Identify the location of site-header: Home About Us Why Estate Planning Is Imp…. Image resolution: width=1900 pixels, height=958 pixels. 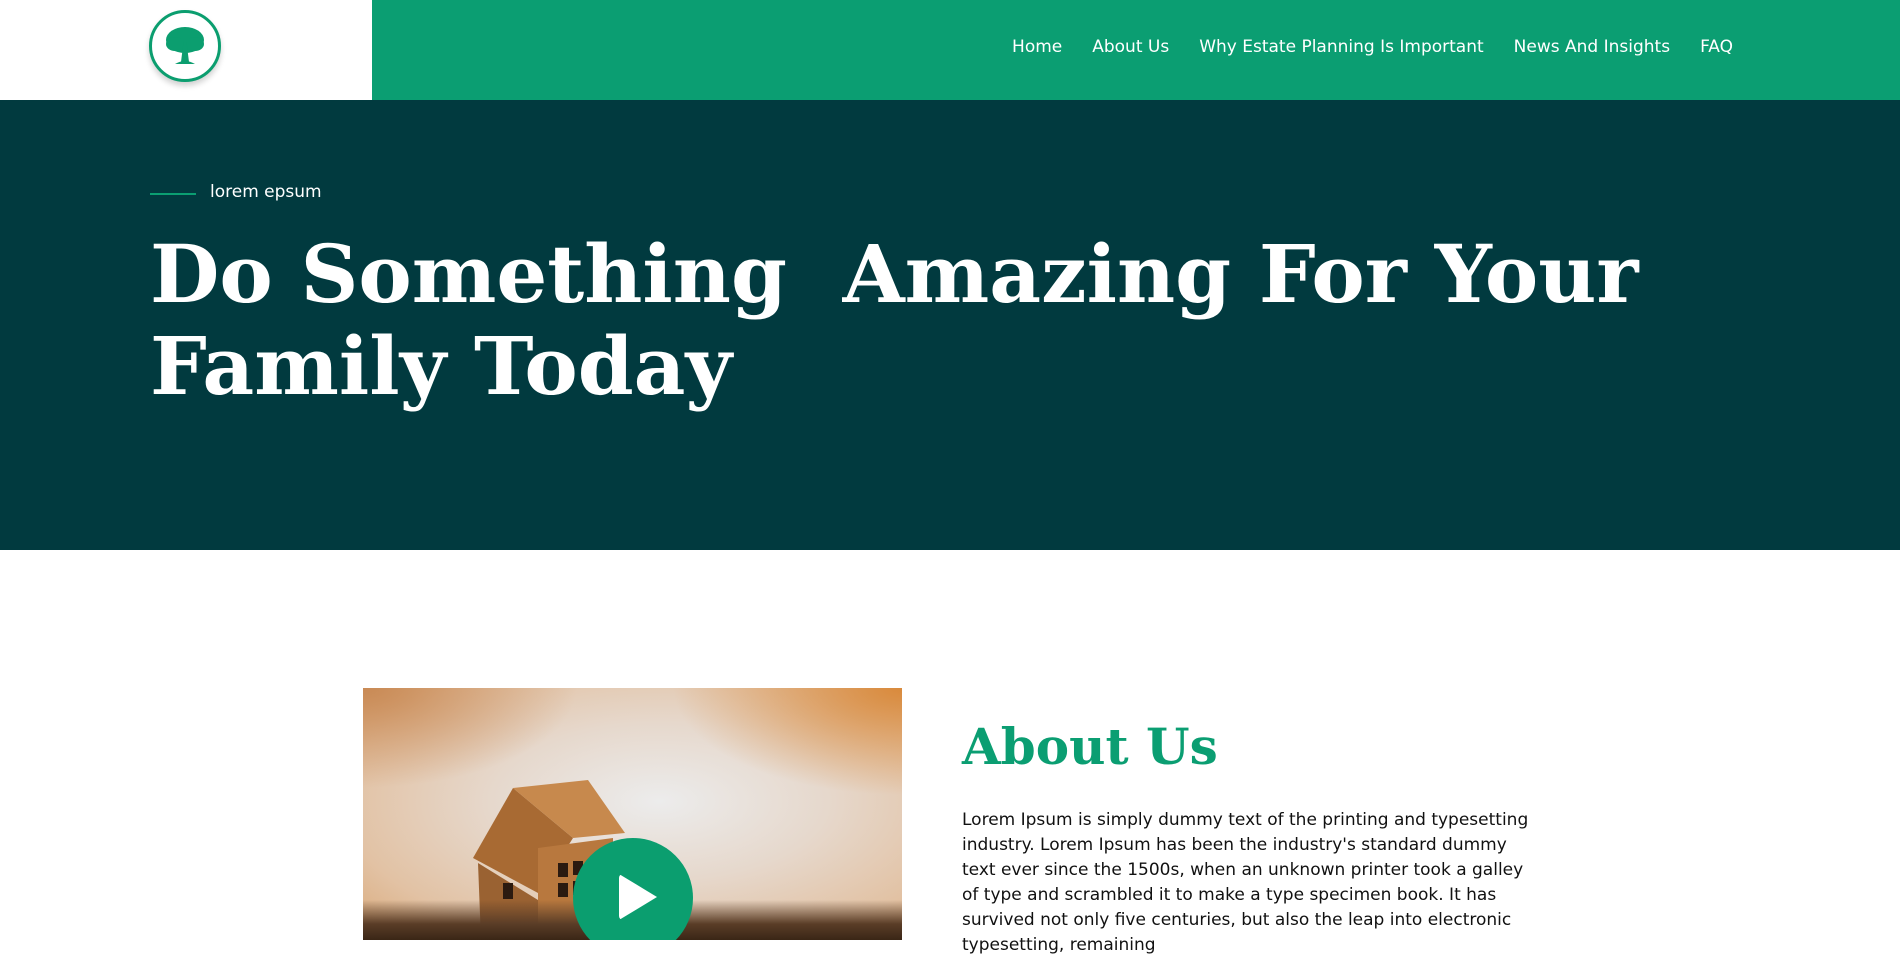
(950, 50).